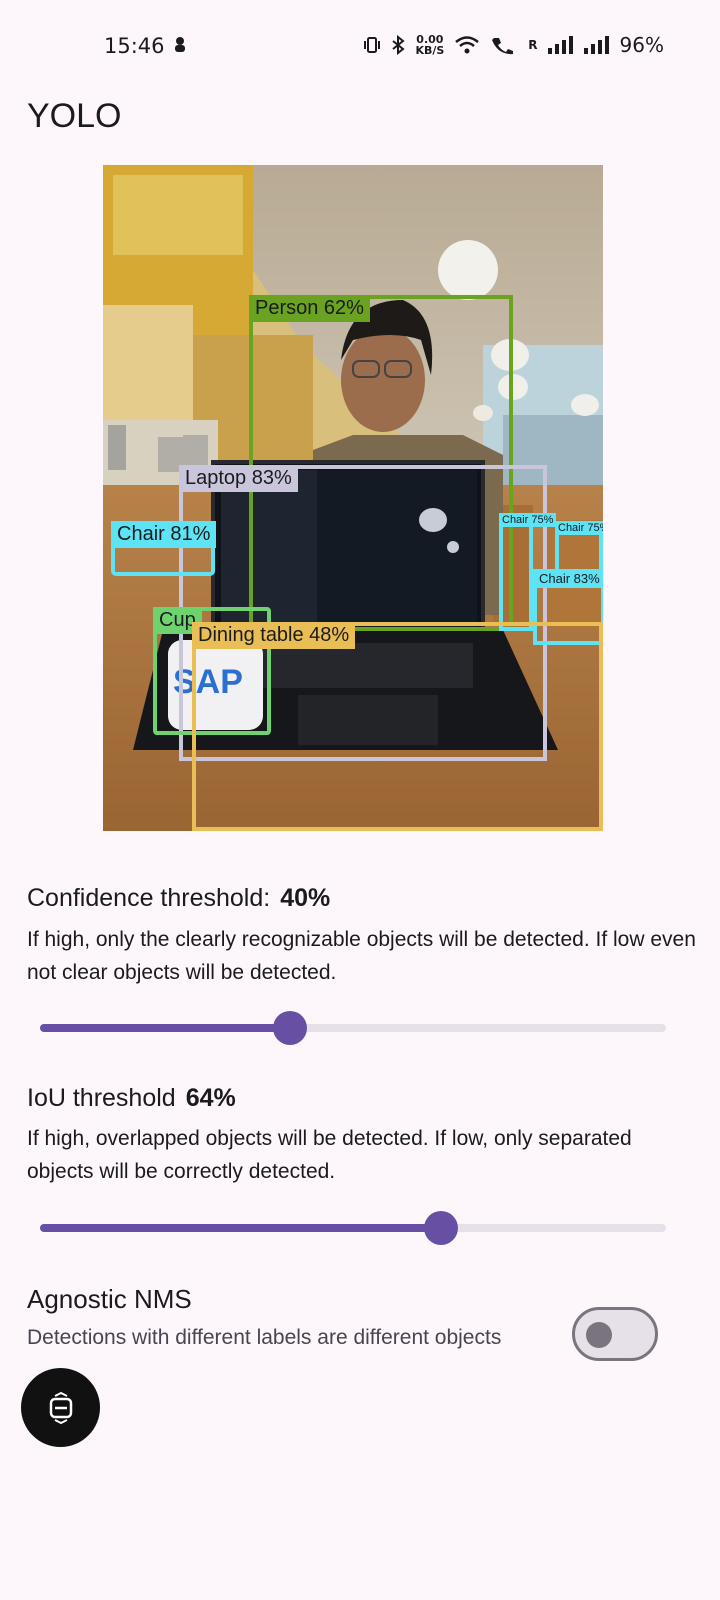 Image resolution: width=720 pixels, height=1600 pixels. Describe the element at coordinates (503, 46) in the screenshot. I see `wifi-calling-icon` at that location.